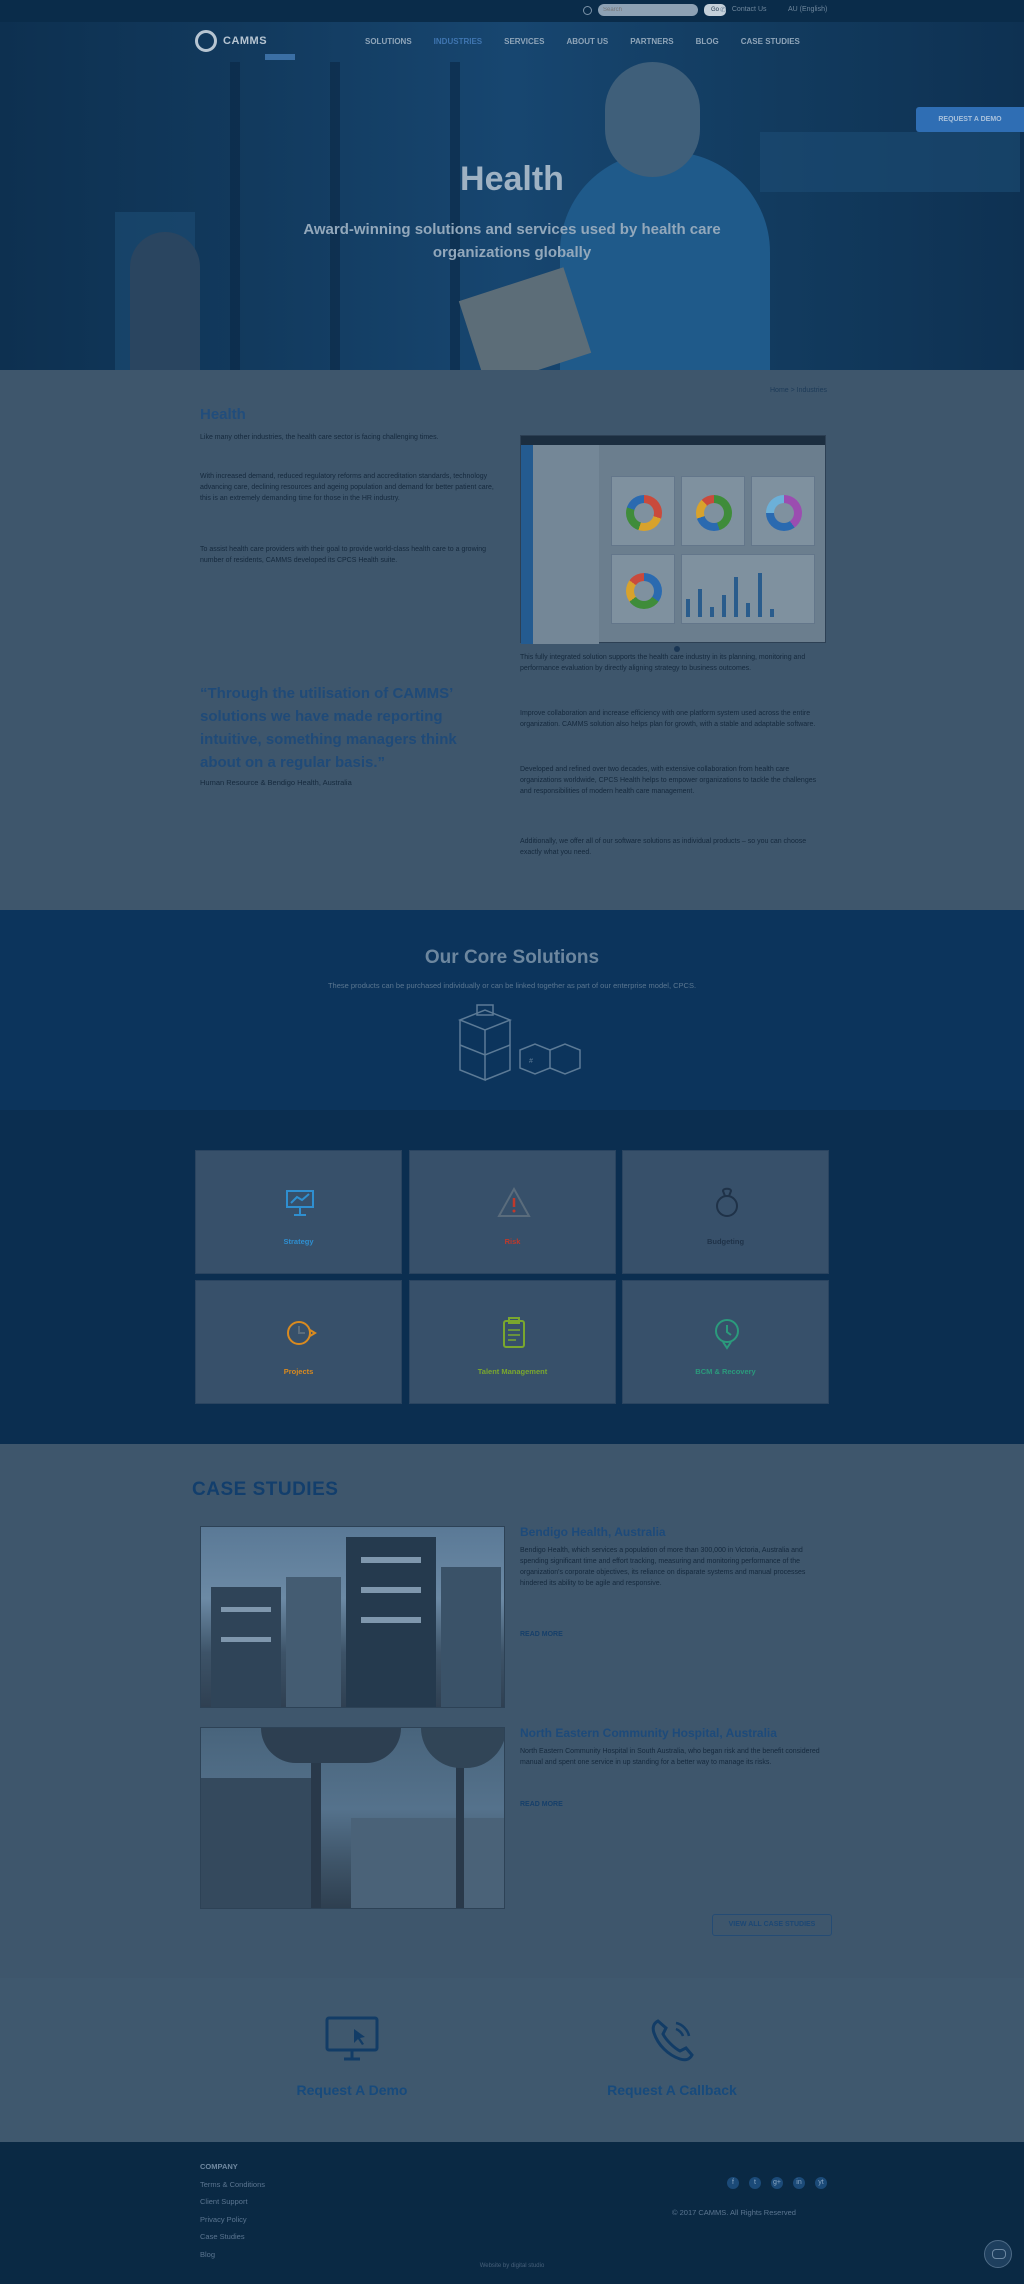 This screenshot has height=2284, width=1024. I want to click on logo-ring-icon, so click(206, 41).